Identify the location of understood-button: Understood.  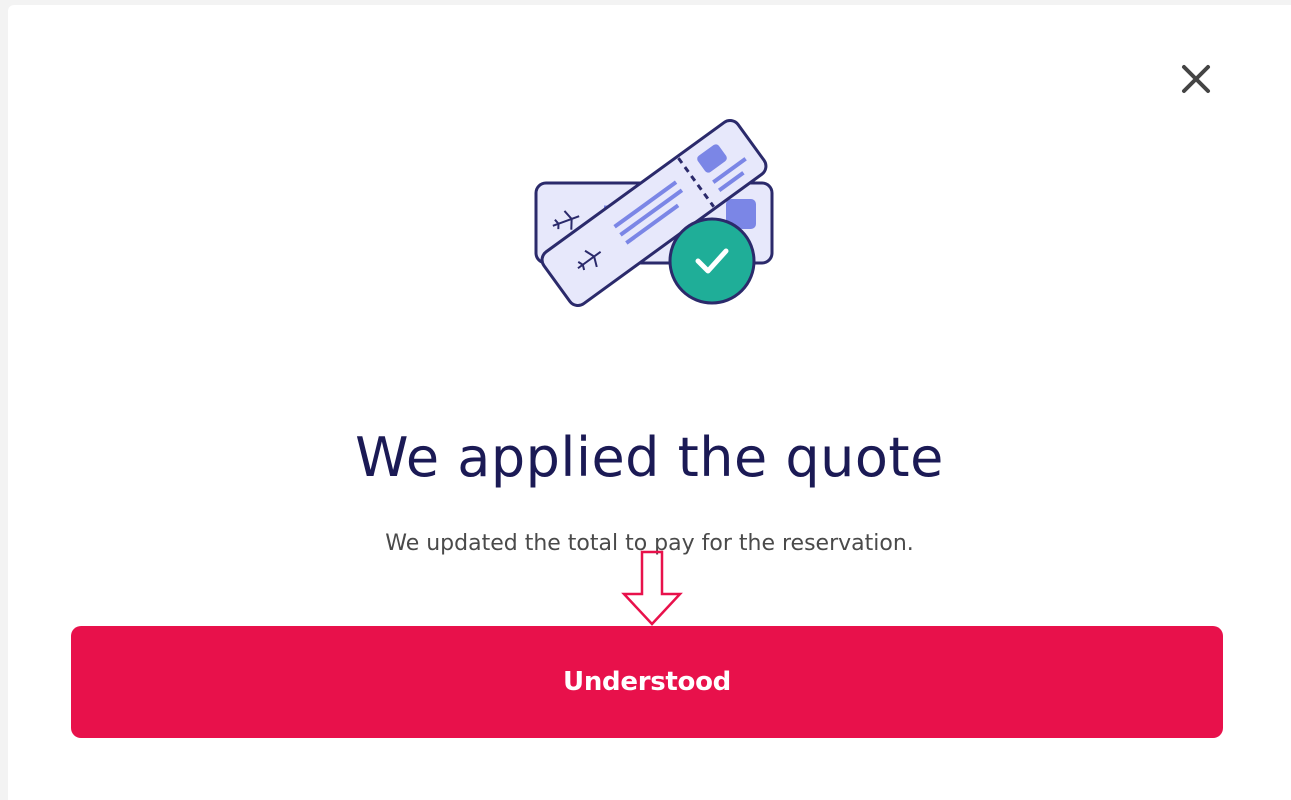
(647, 682).